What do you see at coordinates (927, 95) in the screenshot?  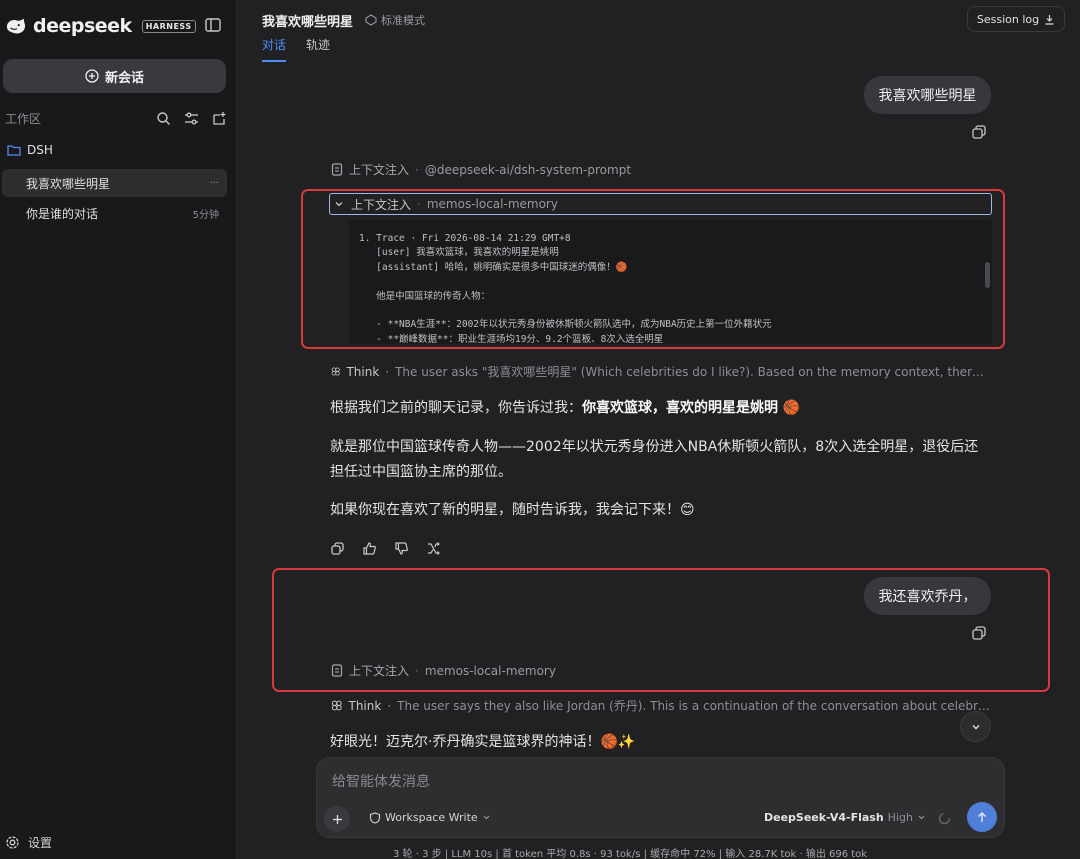 I see `user-message: 我喜欢哪些明星` at bounding box center [927, 95].